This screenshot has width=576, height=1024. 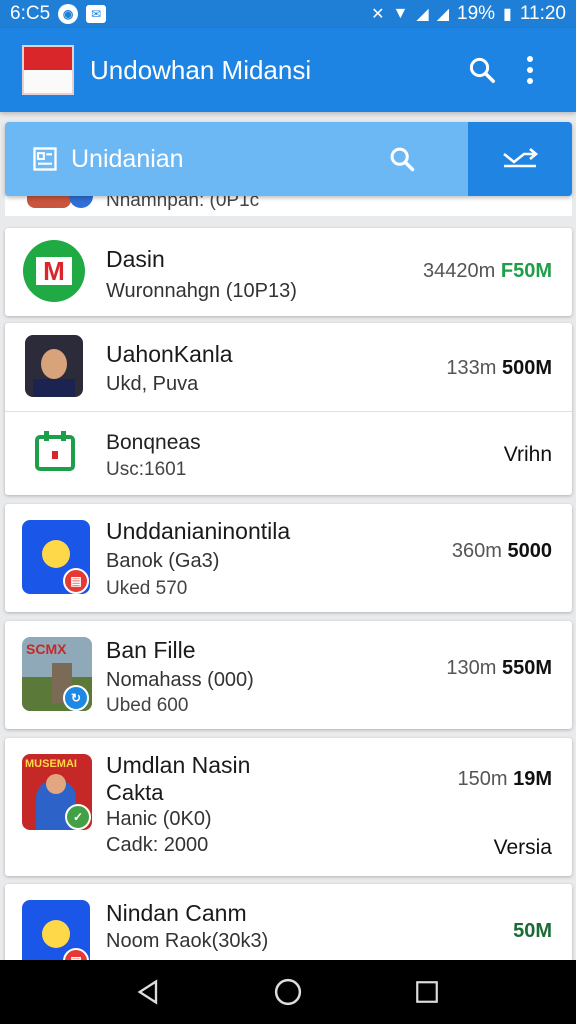 What do you see at coordinates (157, 845) in the screenshot?
I see `item-detail-2: Cadk: 2000` at bounding box center [157, 845].